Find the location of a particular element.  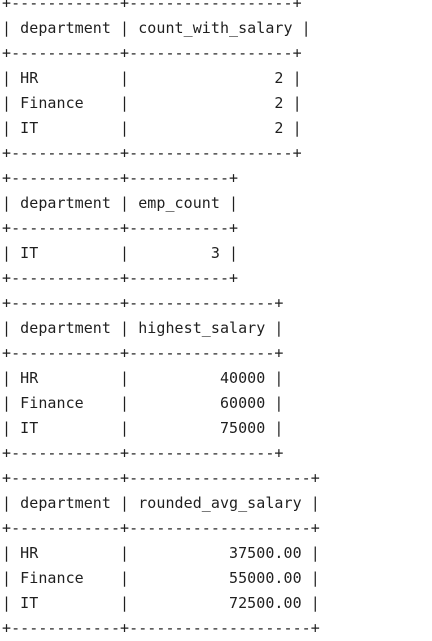

table-row-line: | HR | 37500.00 | is located at coordinates (161, 553).